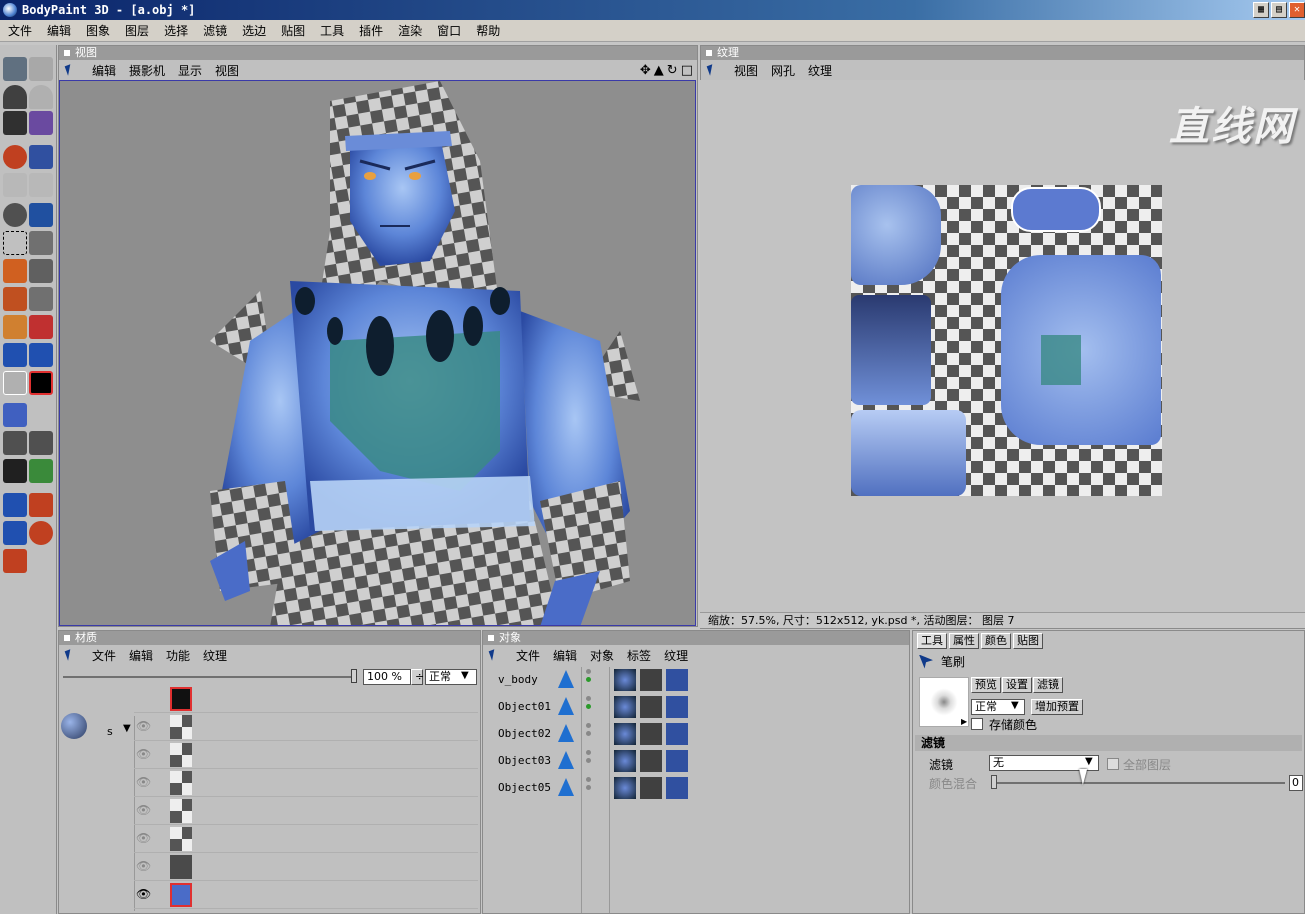 The height and width of the screenshot is (914, 1305). Describe the element at coordinates (746, 70) in the screenshot. I see `texture-menu-view: 视图` at that location.